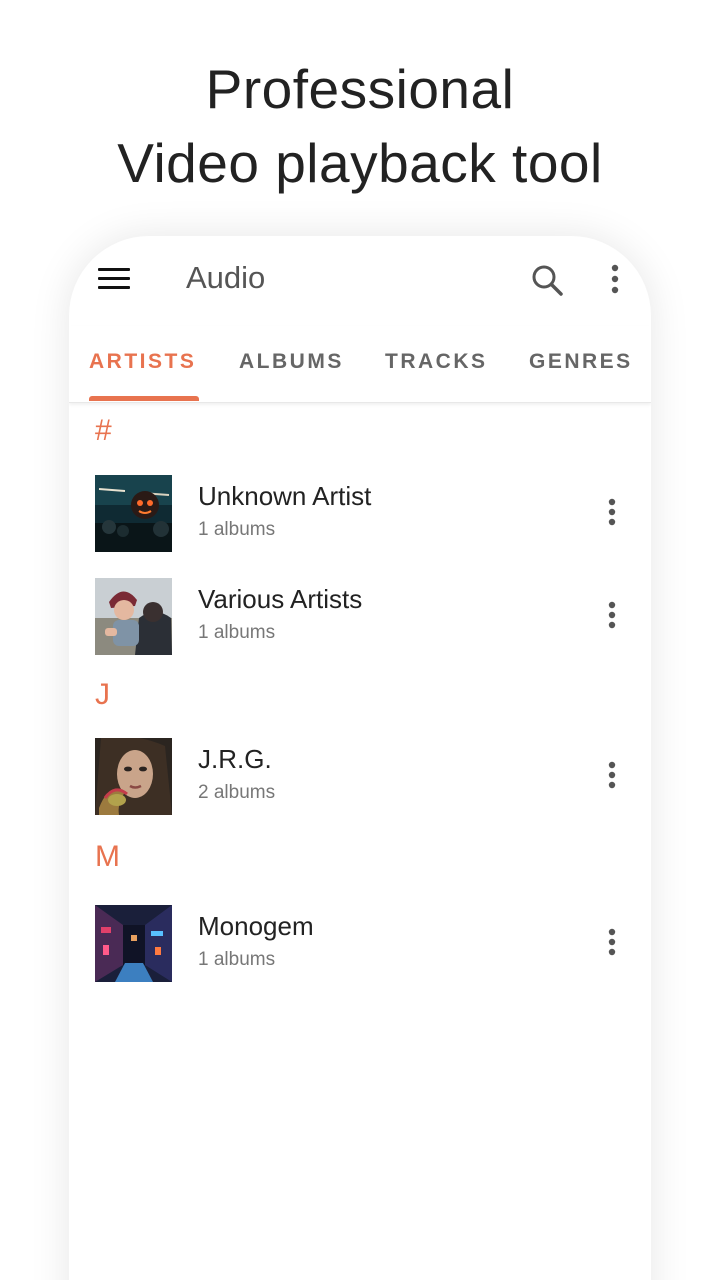 The height and width of the screenshot is (1280, 720). I want to click on promo-line-2: Video playback tool, so click(360, 163).